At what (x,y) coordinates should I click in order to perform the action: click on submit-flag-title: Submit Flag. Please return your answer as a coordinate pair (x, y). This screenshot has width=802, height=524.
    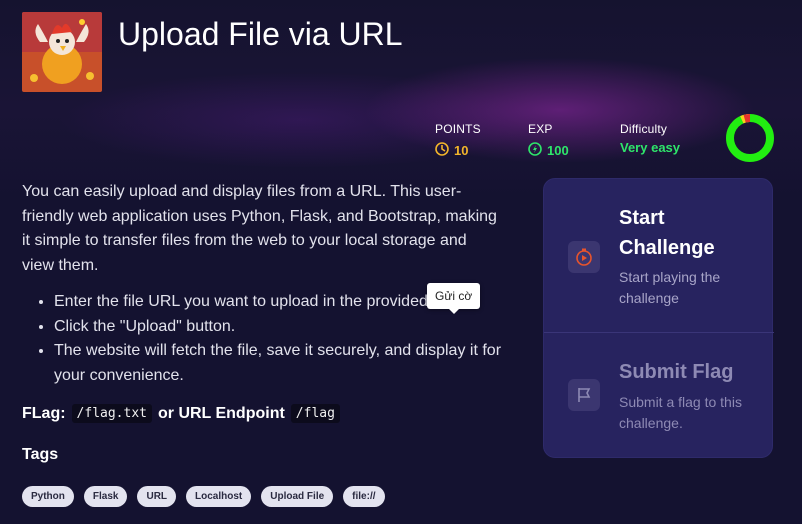
    Looking at the image, I should click on (676, 372).